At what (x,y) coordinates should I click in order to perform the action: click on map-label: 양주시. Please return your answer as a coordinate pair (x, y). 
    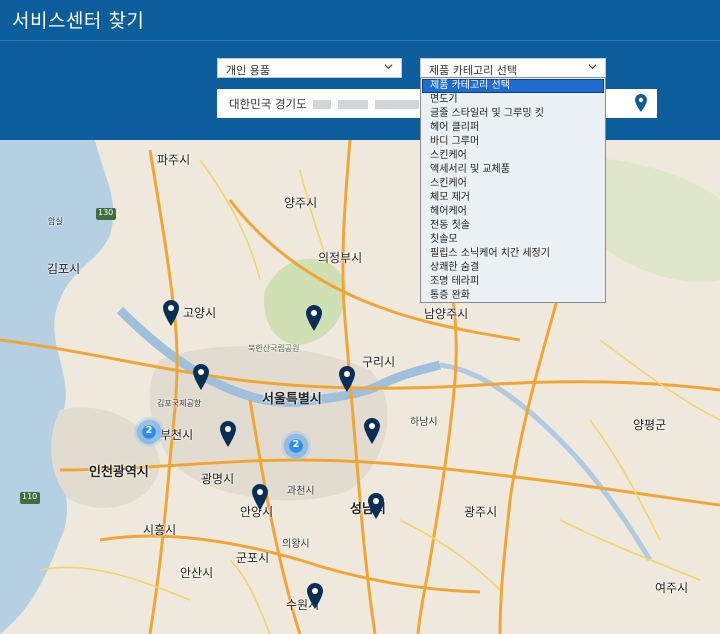
    Looking at the image, I should click on (301, 203).